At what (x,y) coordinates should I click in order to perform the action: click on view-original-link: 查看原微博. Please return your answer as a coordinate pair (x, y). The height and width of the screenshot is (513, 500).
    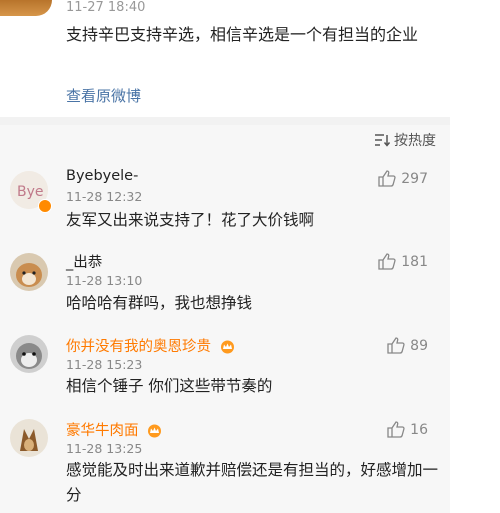
    Looking at the image, I should click on (103, 95).